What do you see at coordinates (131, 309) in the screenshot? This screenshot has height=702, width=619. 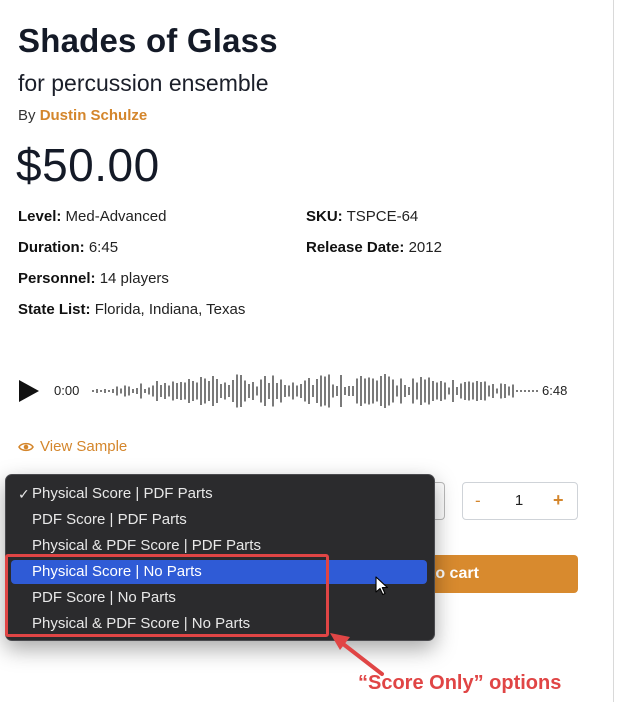 I see `meta-state-list: State List: Florida, Indiana, Texas` at bounding box center [131, 309].